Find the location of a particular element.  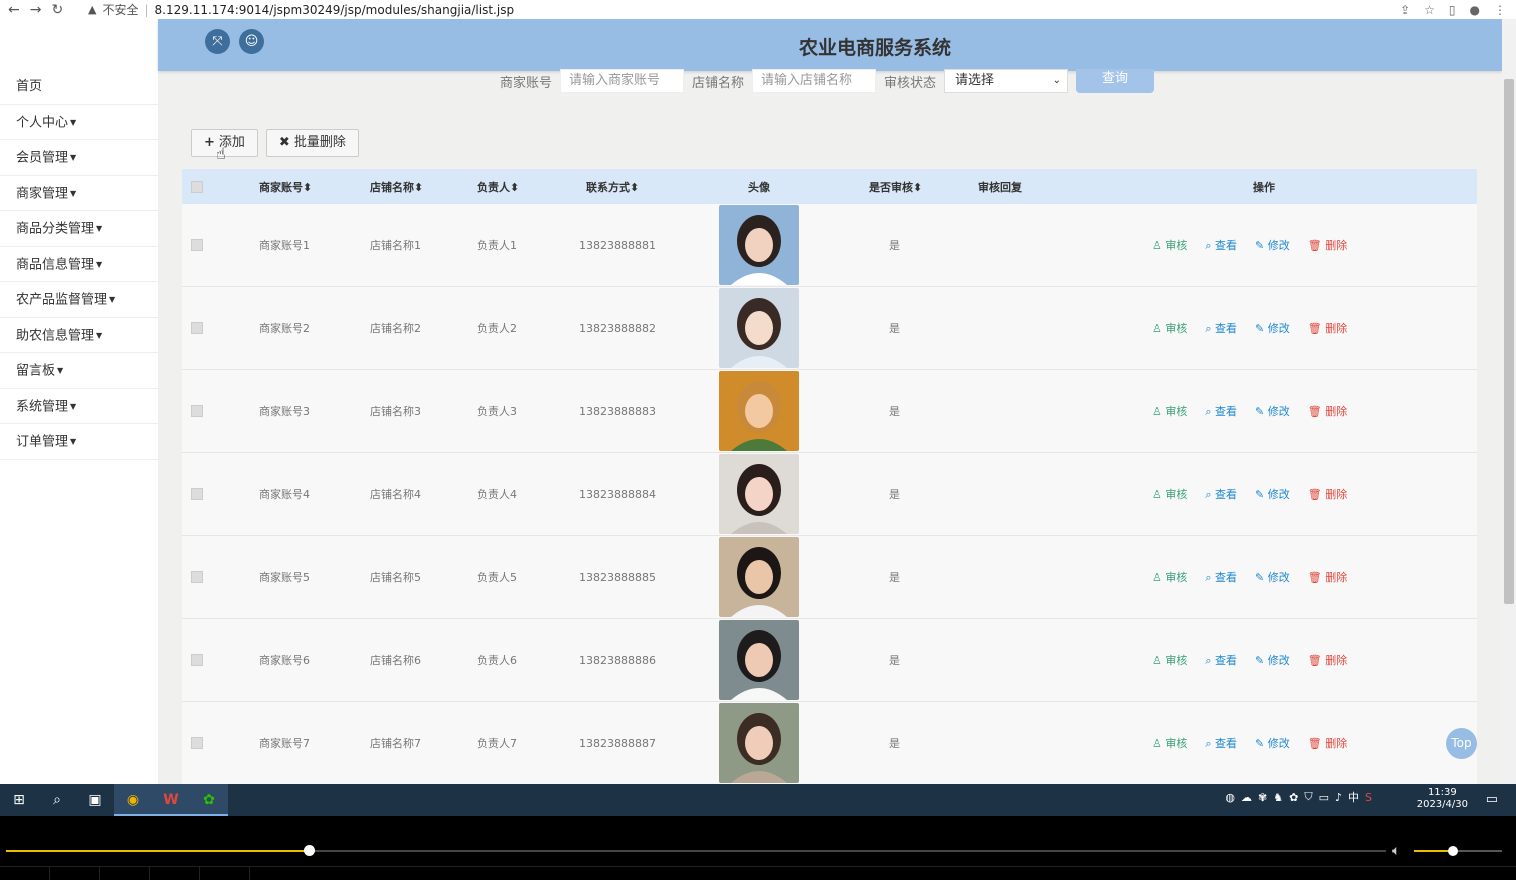

speaker-icon: 🔈︎ is located at coordinates (1396, 851).